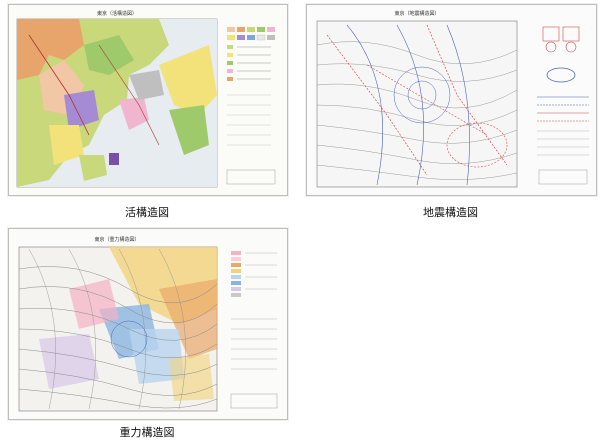 The height and width of the screenshot is (440, 600). What do you see at coordinates (117, 13) in the screenshot?
I see `active-sheet-title: 東京（活構造図）` at bounding box center [117, 13].